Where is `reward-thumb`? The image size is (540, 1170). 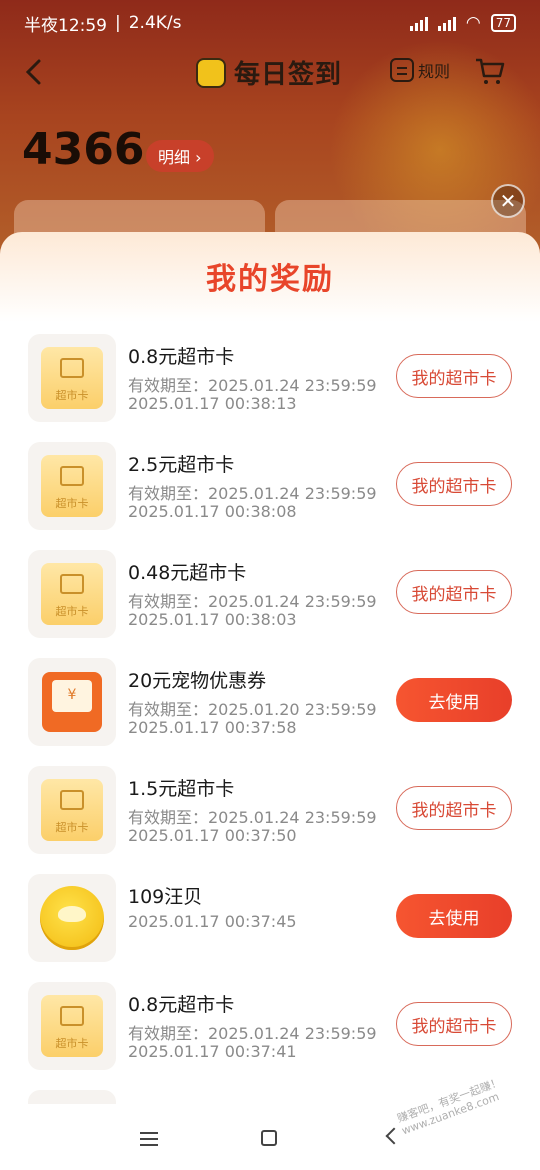
reward-thumb is located at coordinates (72, 918).